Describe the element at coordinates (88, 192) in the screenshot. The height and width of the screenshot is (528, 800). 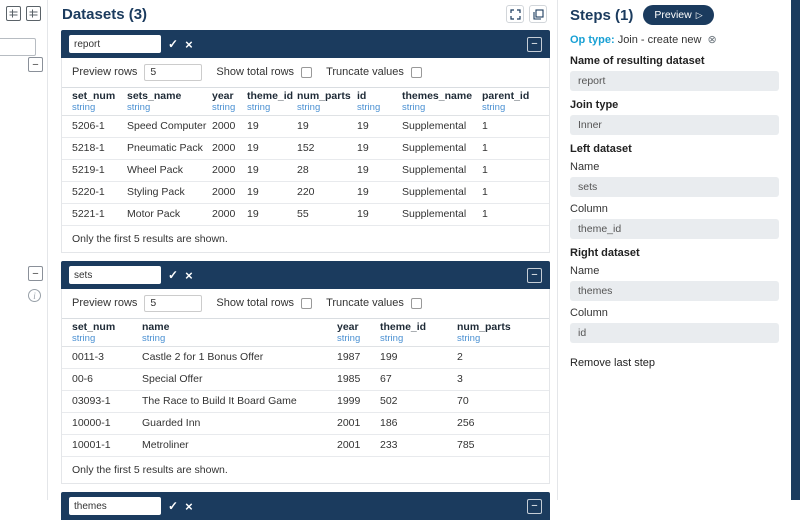
I see `table-cell: 5220-1` at that location.